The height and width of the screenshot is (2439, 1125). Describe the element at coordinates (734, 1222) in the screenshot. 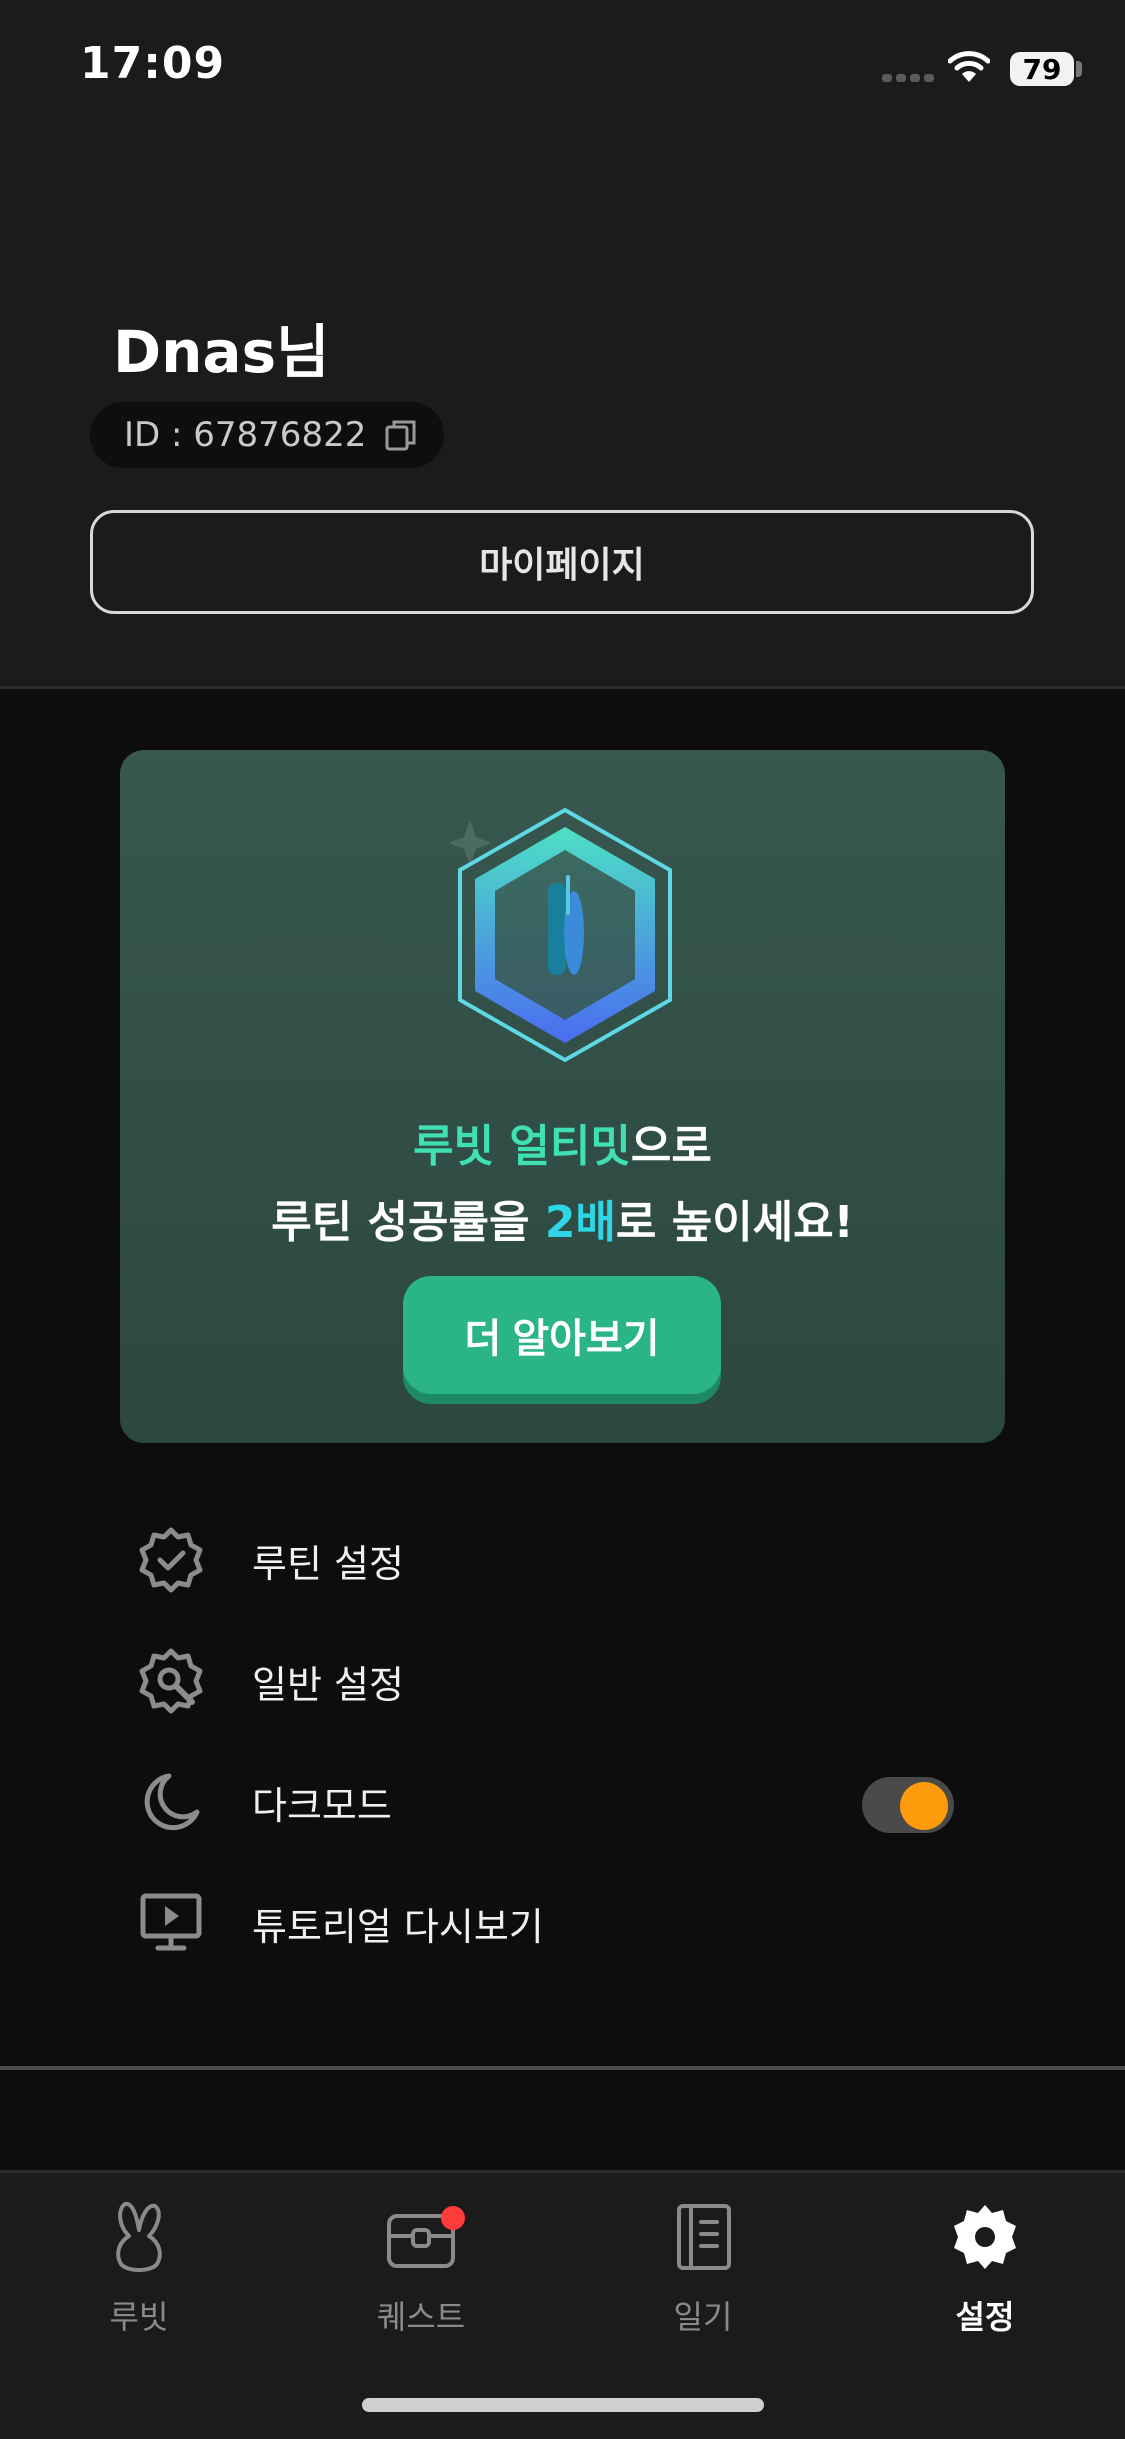

I see `promo-line2-suffix: 로 높이세요!` at that location.